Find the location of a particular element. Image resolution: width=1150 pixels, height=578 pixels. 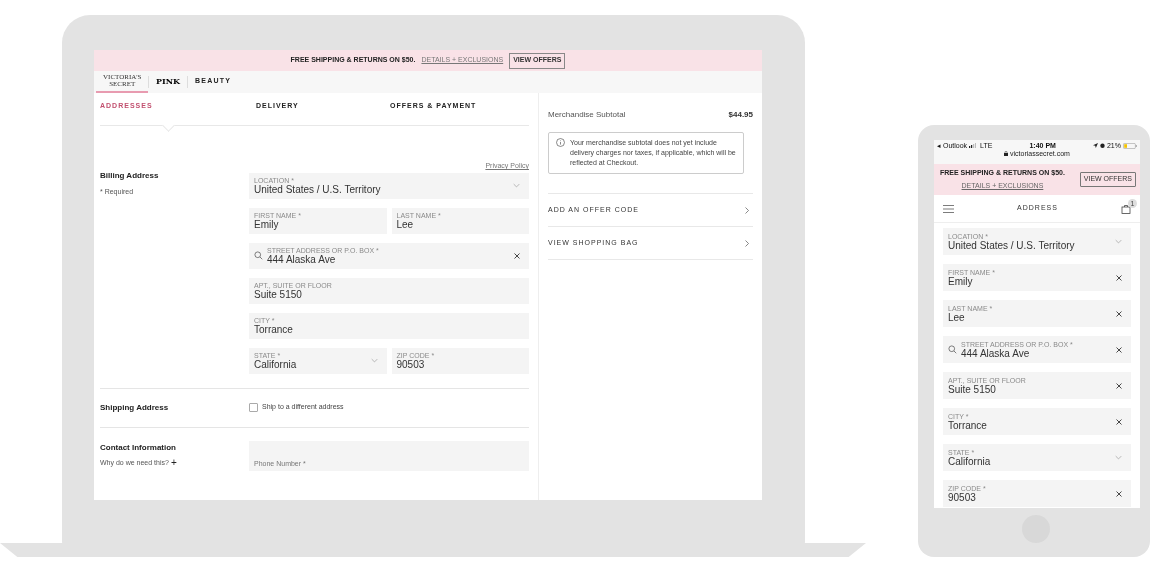

location-icon is located at coordinates (1095, 145).